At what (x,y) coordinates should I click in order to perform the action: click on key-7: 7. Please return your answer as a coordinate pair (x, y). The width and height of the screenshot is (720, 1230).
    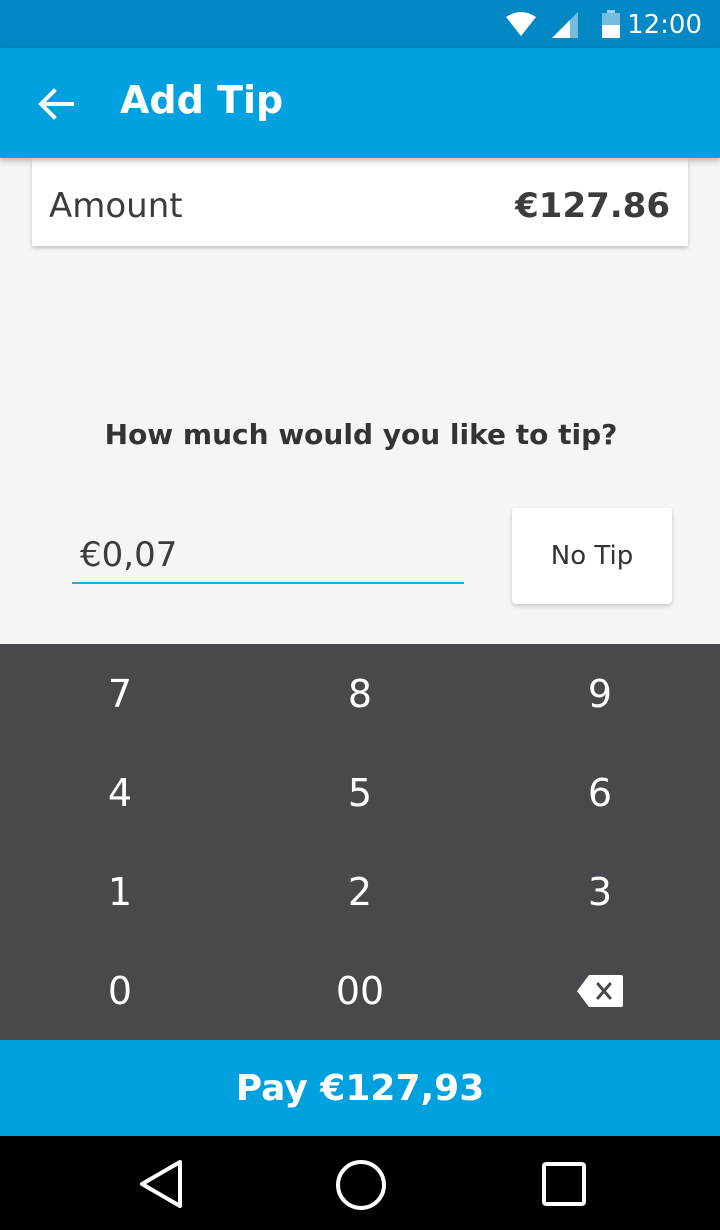
    Looking at the image, I should click on (120, 693).